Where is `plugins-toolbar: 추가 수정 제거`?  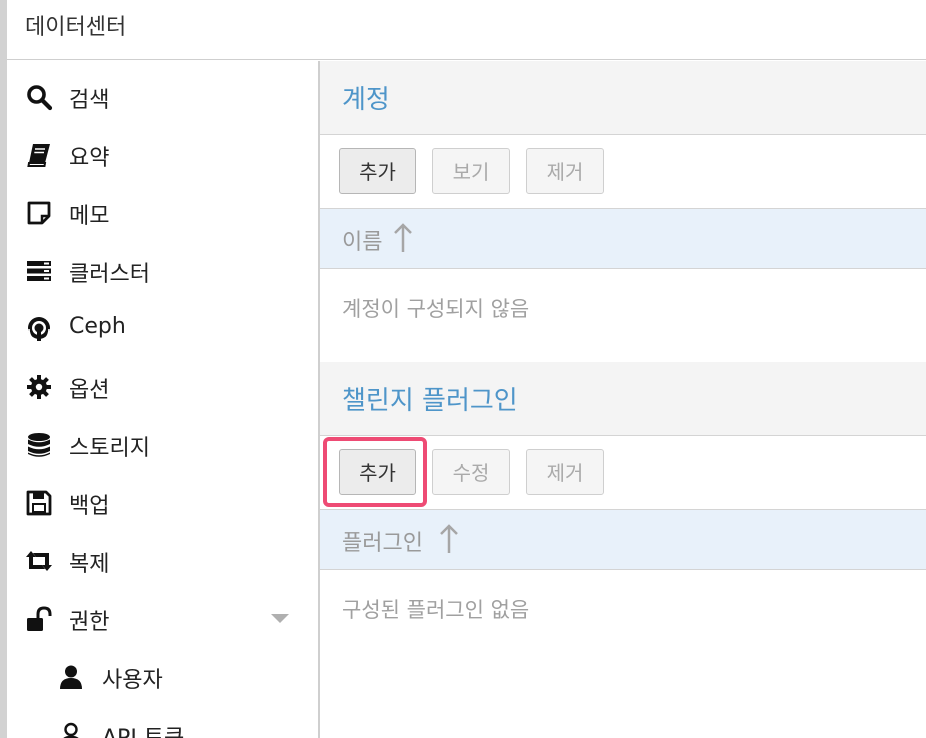 plugins-toolbar: 추가 수정 제거 is located at coordinates (623, 473).